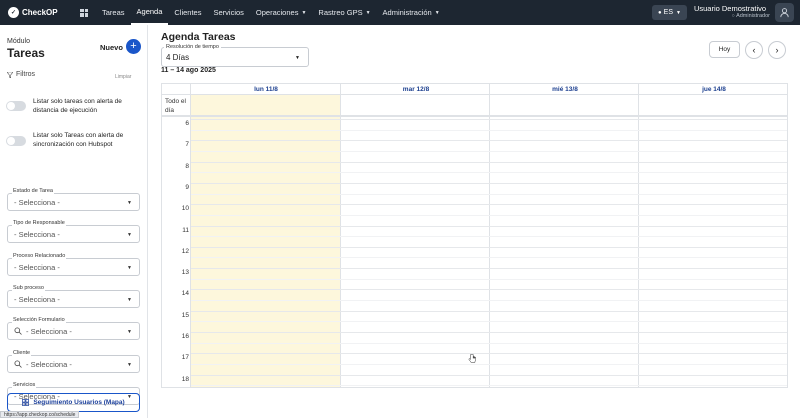 Image resolution: width=800 pixels, height=419 pixels. I want to click on nav-item-3: Servicios, so click(228, 12).